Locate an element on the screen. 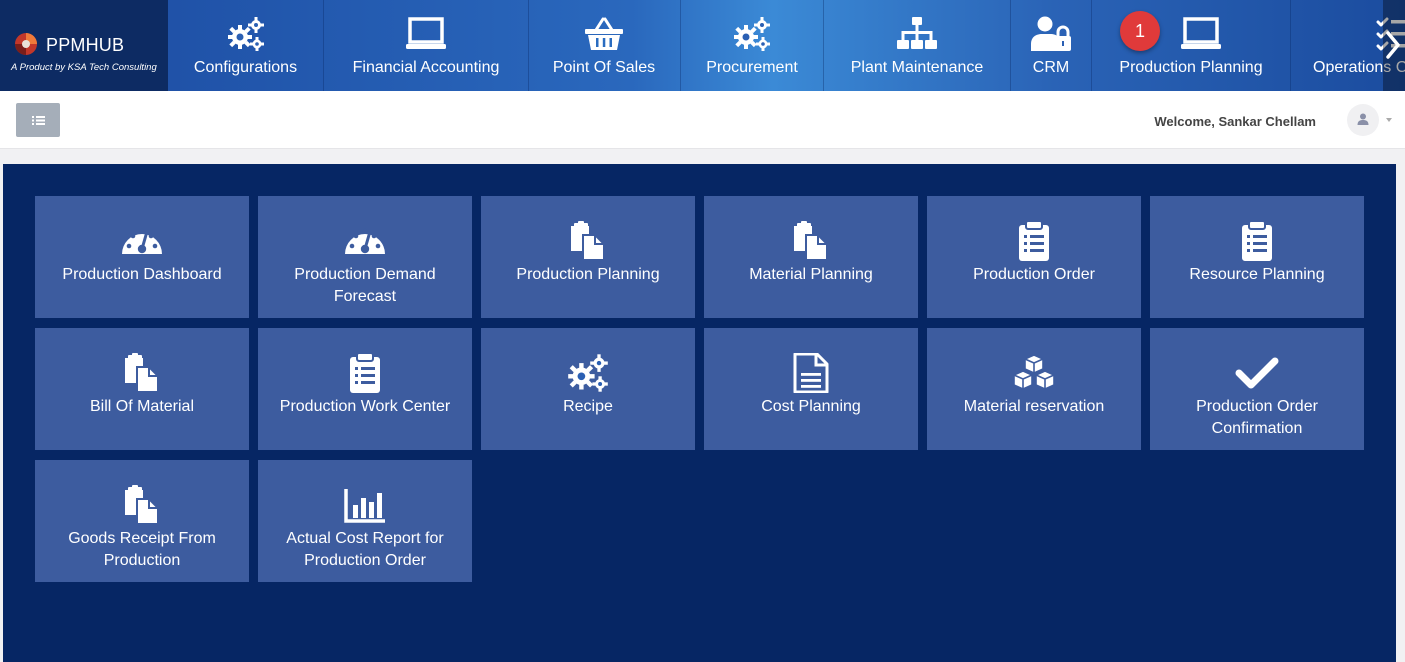 The width and height of the screenshot is (1405, 662). tile-material-planning: Material Planning is located at coordinates (811, 257).